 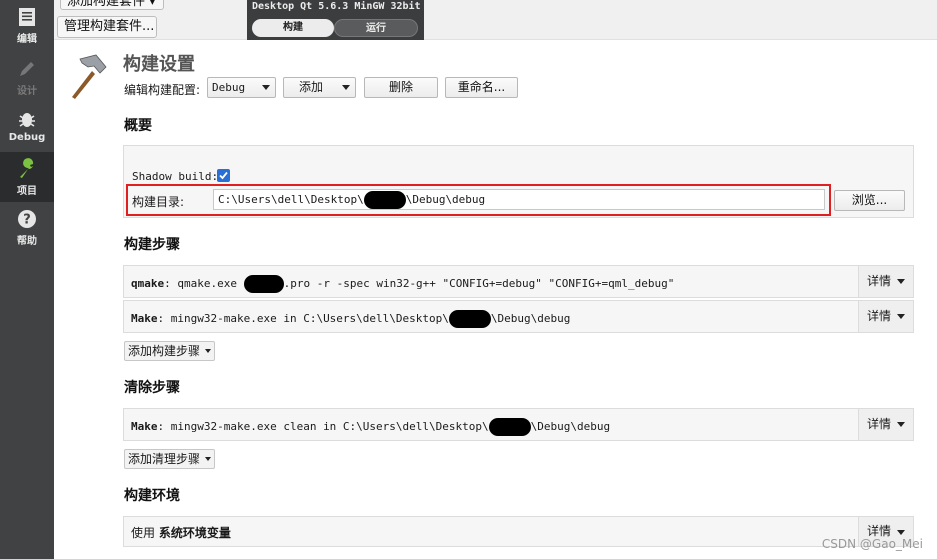 What do you see at coordinates (445, 199) in the screenshot?
I see `build-dir-suffix: \Debug\debug` at bounding box center [445, 199].